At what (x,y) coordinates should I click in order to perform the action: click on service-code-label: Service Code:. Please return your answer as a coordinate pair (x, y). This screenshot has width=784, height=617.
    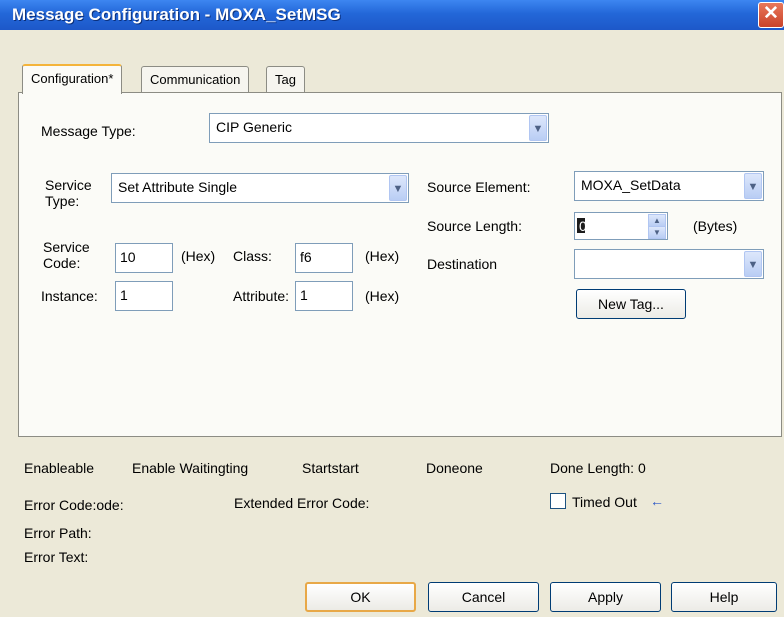
    Looking at the image, I should click on (66, 255).